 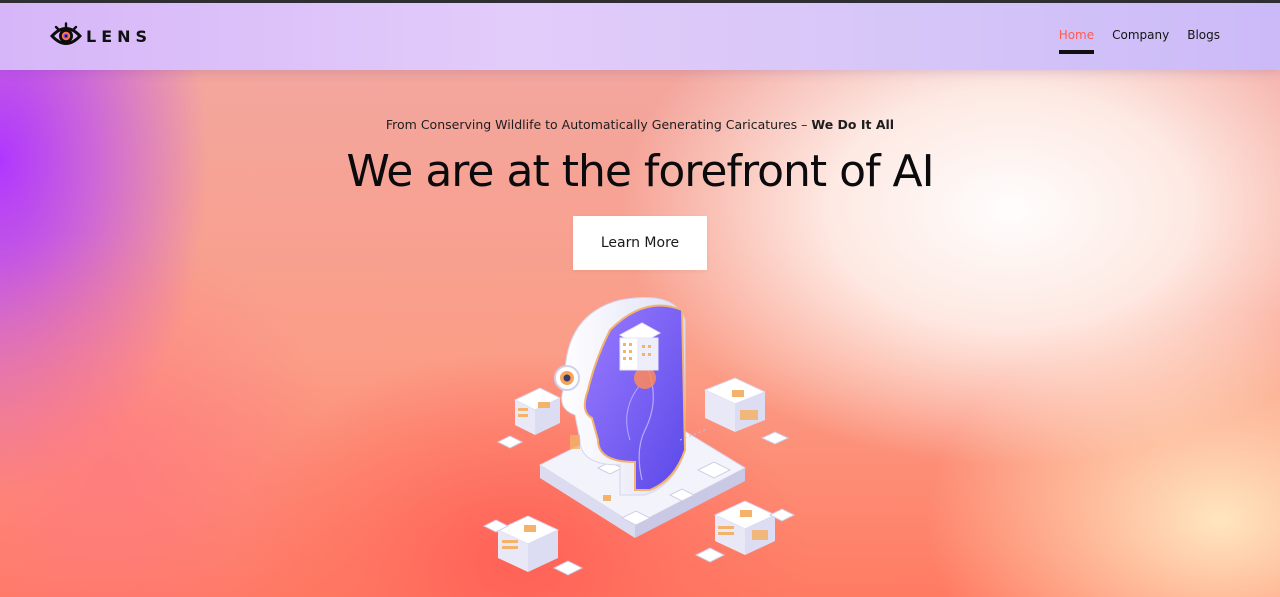 What do you see at coordinates (1076, 41) in the screenshot?
I see `nav-link-home: Home` at bounding box center [1076, 41].